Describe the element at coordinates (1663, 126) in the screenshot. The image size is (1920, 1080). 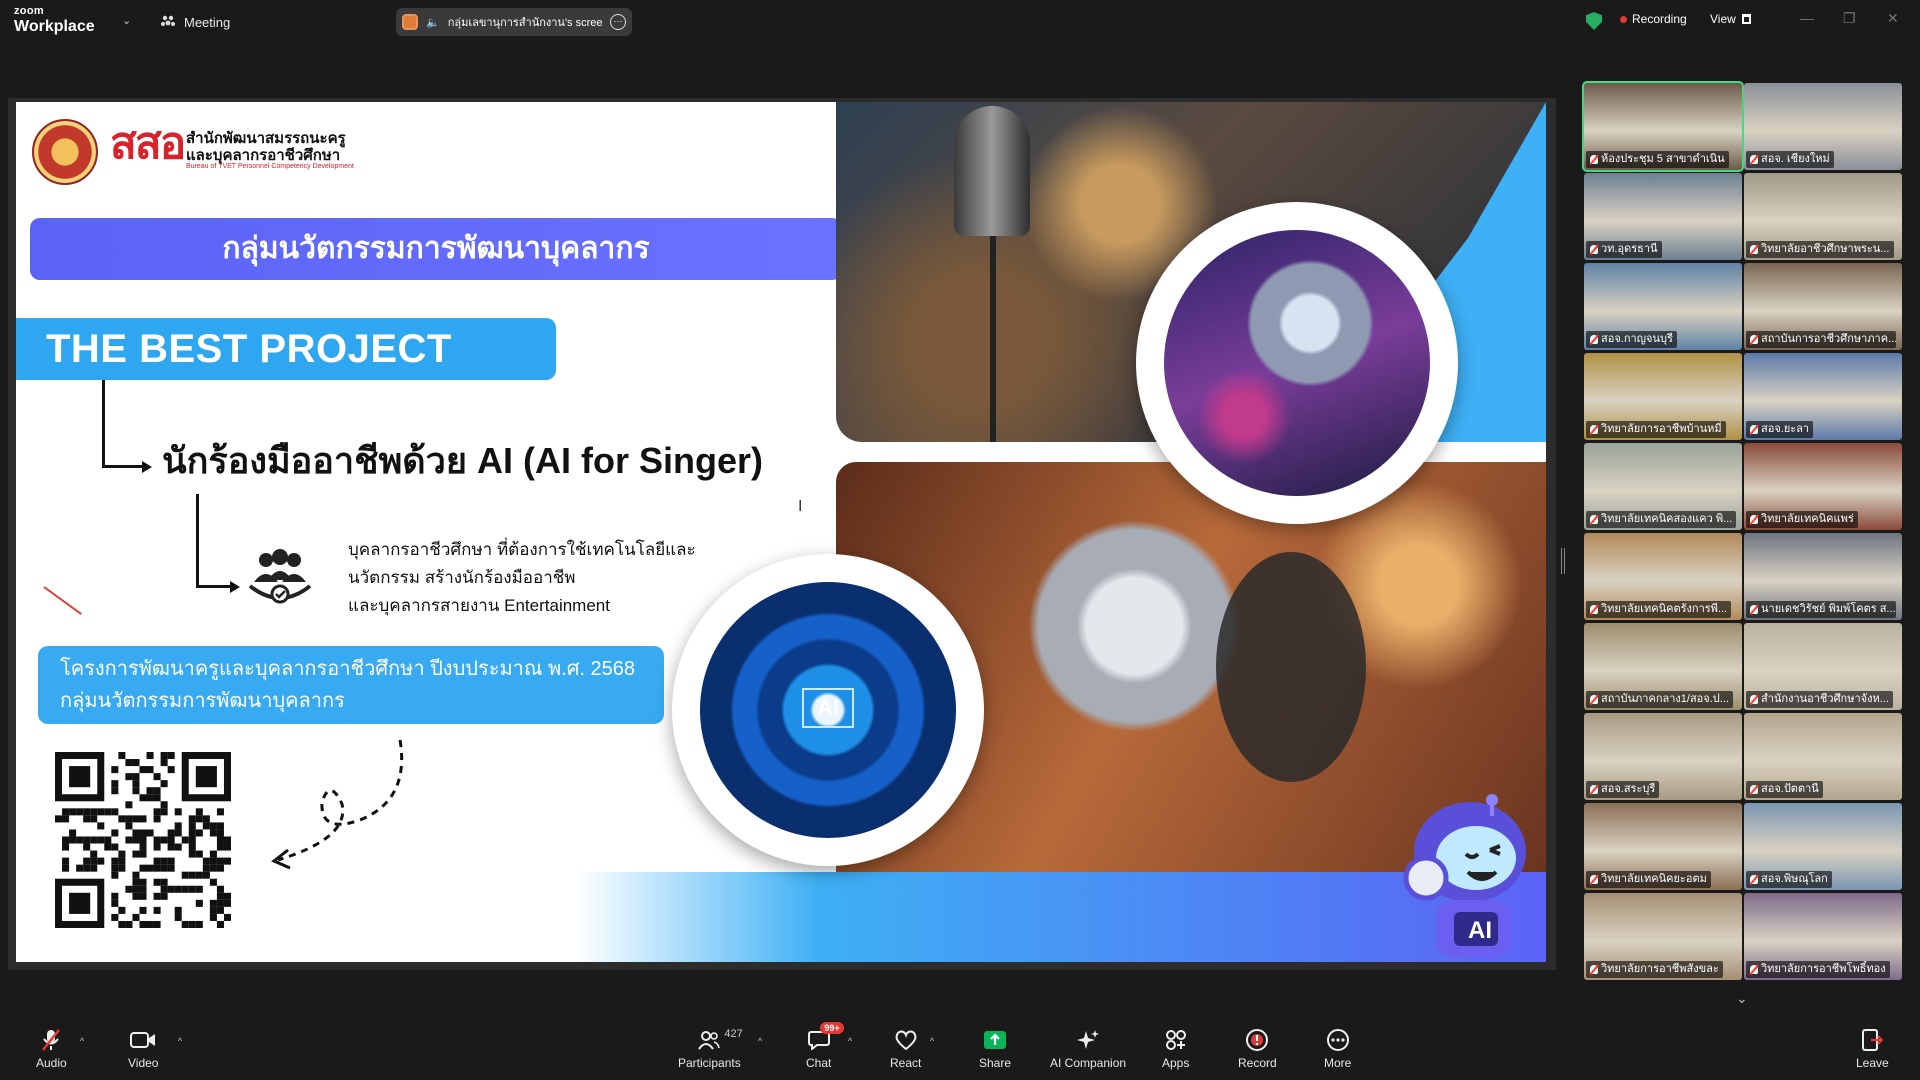
I see `participant-tile: ห้องประชุม 5 สาขาดำเนิน` at that location.